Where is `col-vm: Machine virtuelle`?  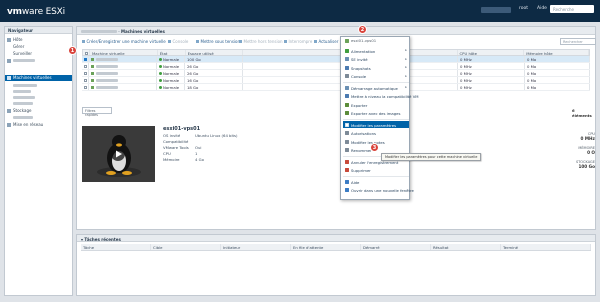 col-vm: Machine virtuelle is located at coordinates (124, 52).